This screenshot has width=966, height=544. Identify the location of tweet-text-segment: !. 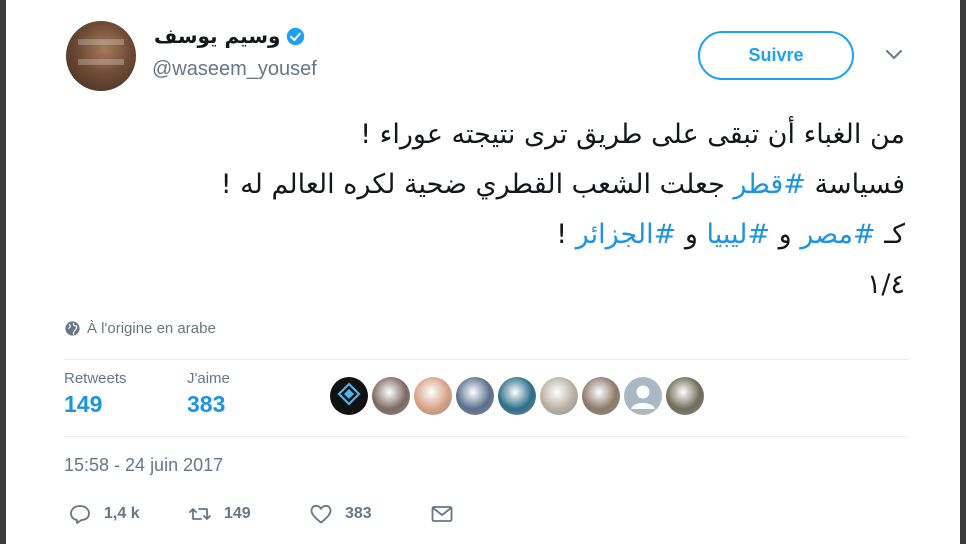
(566, 234).